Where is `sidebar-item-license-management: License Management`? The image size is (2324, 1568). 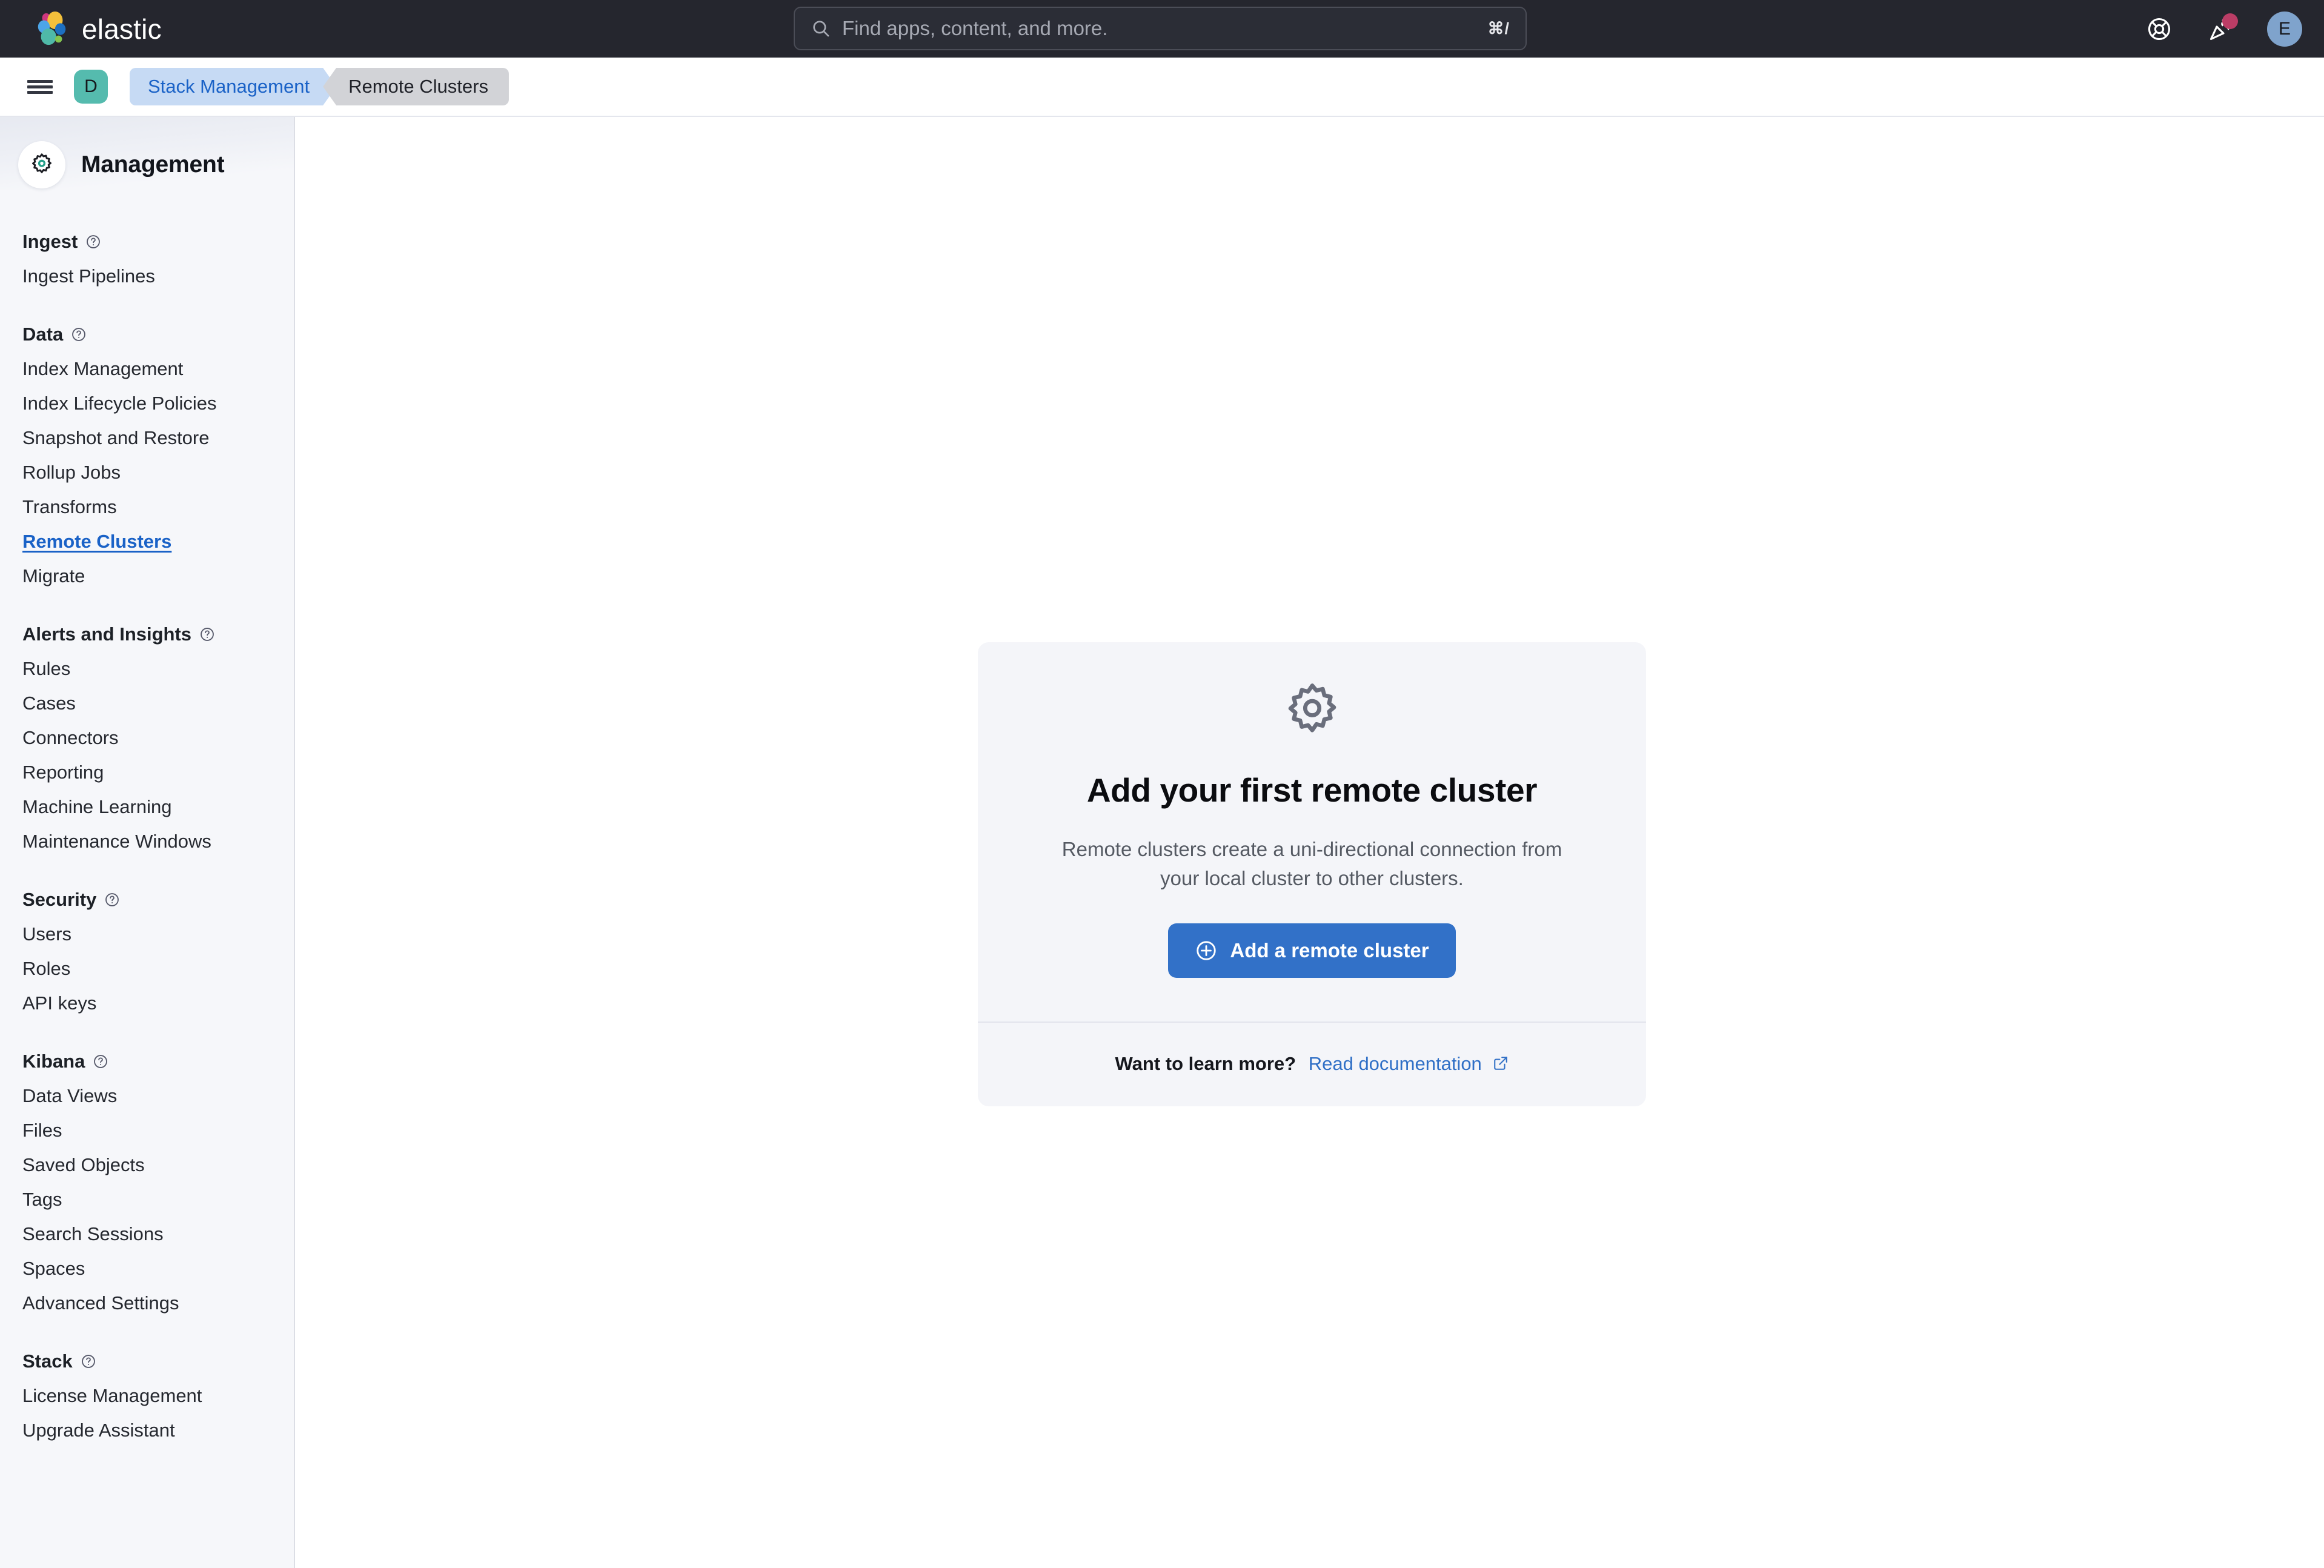
sidebar-item-license-management: License Management is located at coordinates (147, 1396).